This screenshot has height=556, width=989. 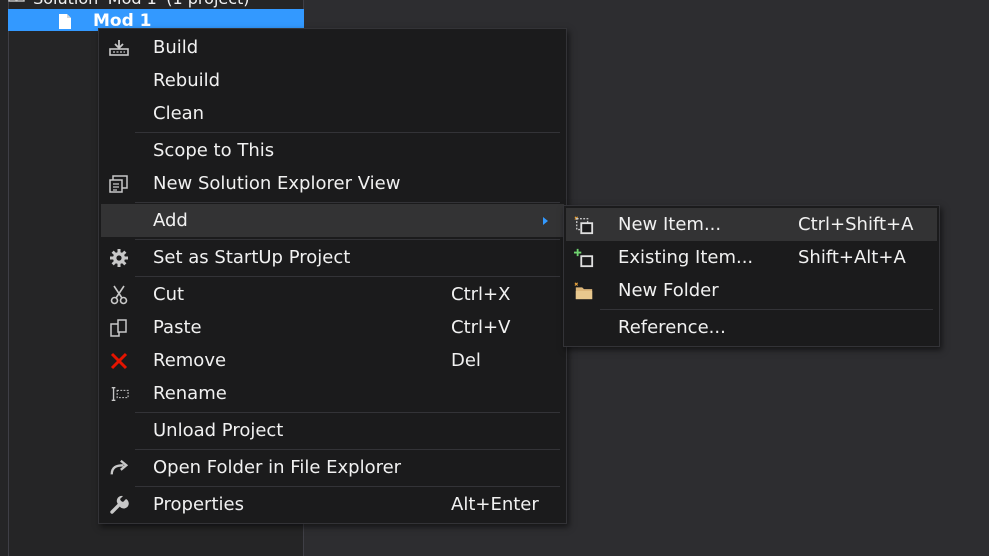 I want to click on open-folder-arrow-icon, so click(x=119, y=468).